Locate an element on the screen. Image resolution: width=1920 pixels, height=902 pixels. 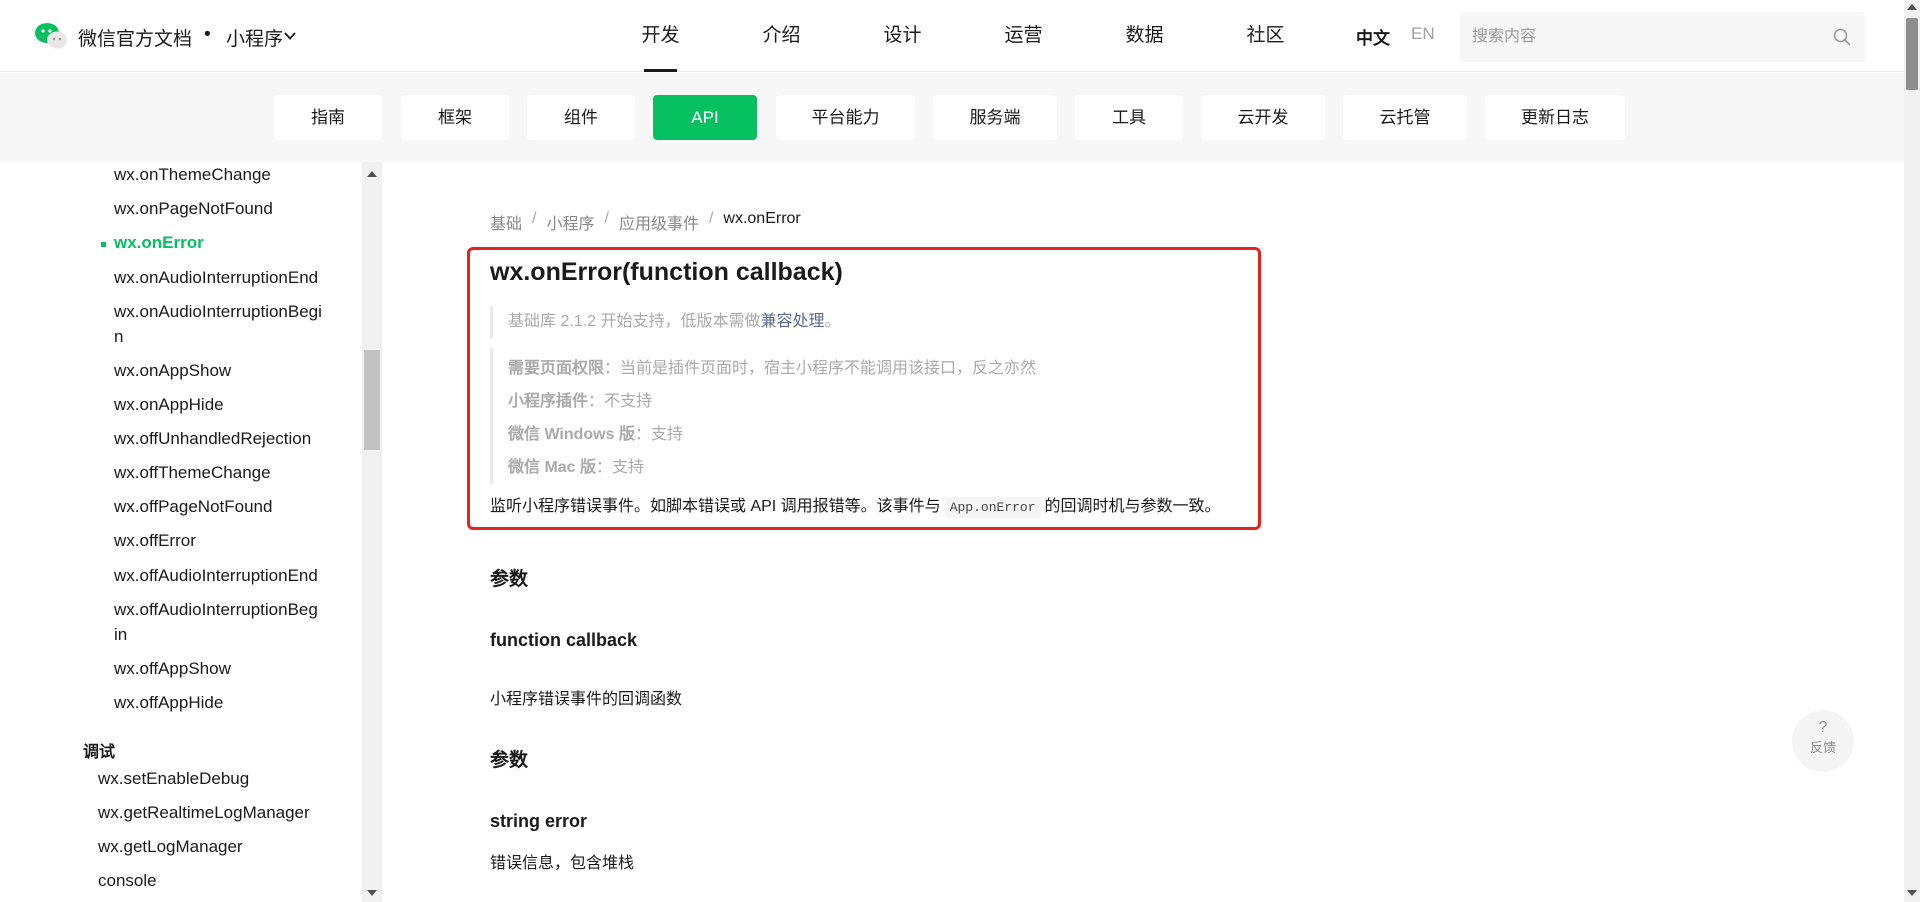
sidebar-section-debug: 调试 is located at coordinates (99, 750).